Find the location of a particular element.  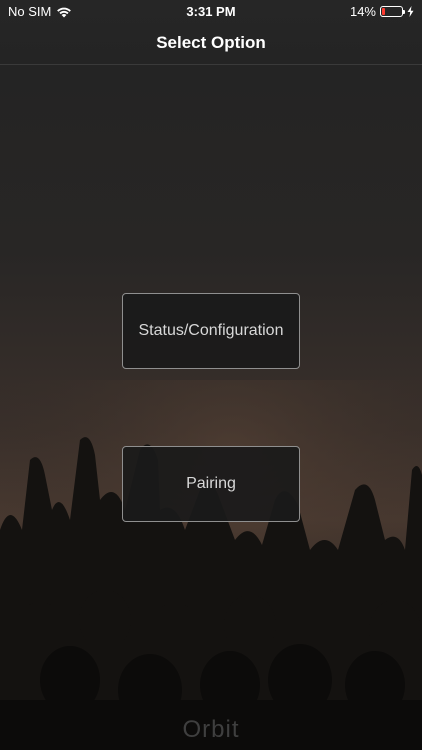

status-configuration-button: Status/Configuration is located at coordinates (211, 331).